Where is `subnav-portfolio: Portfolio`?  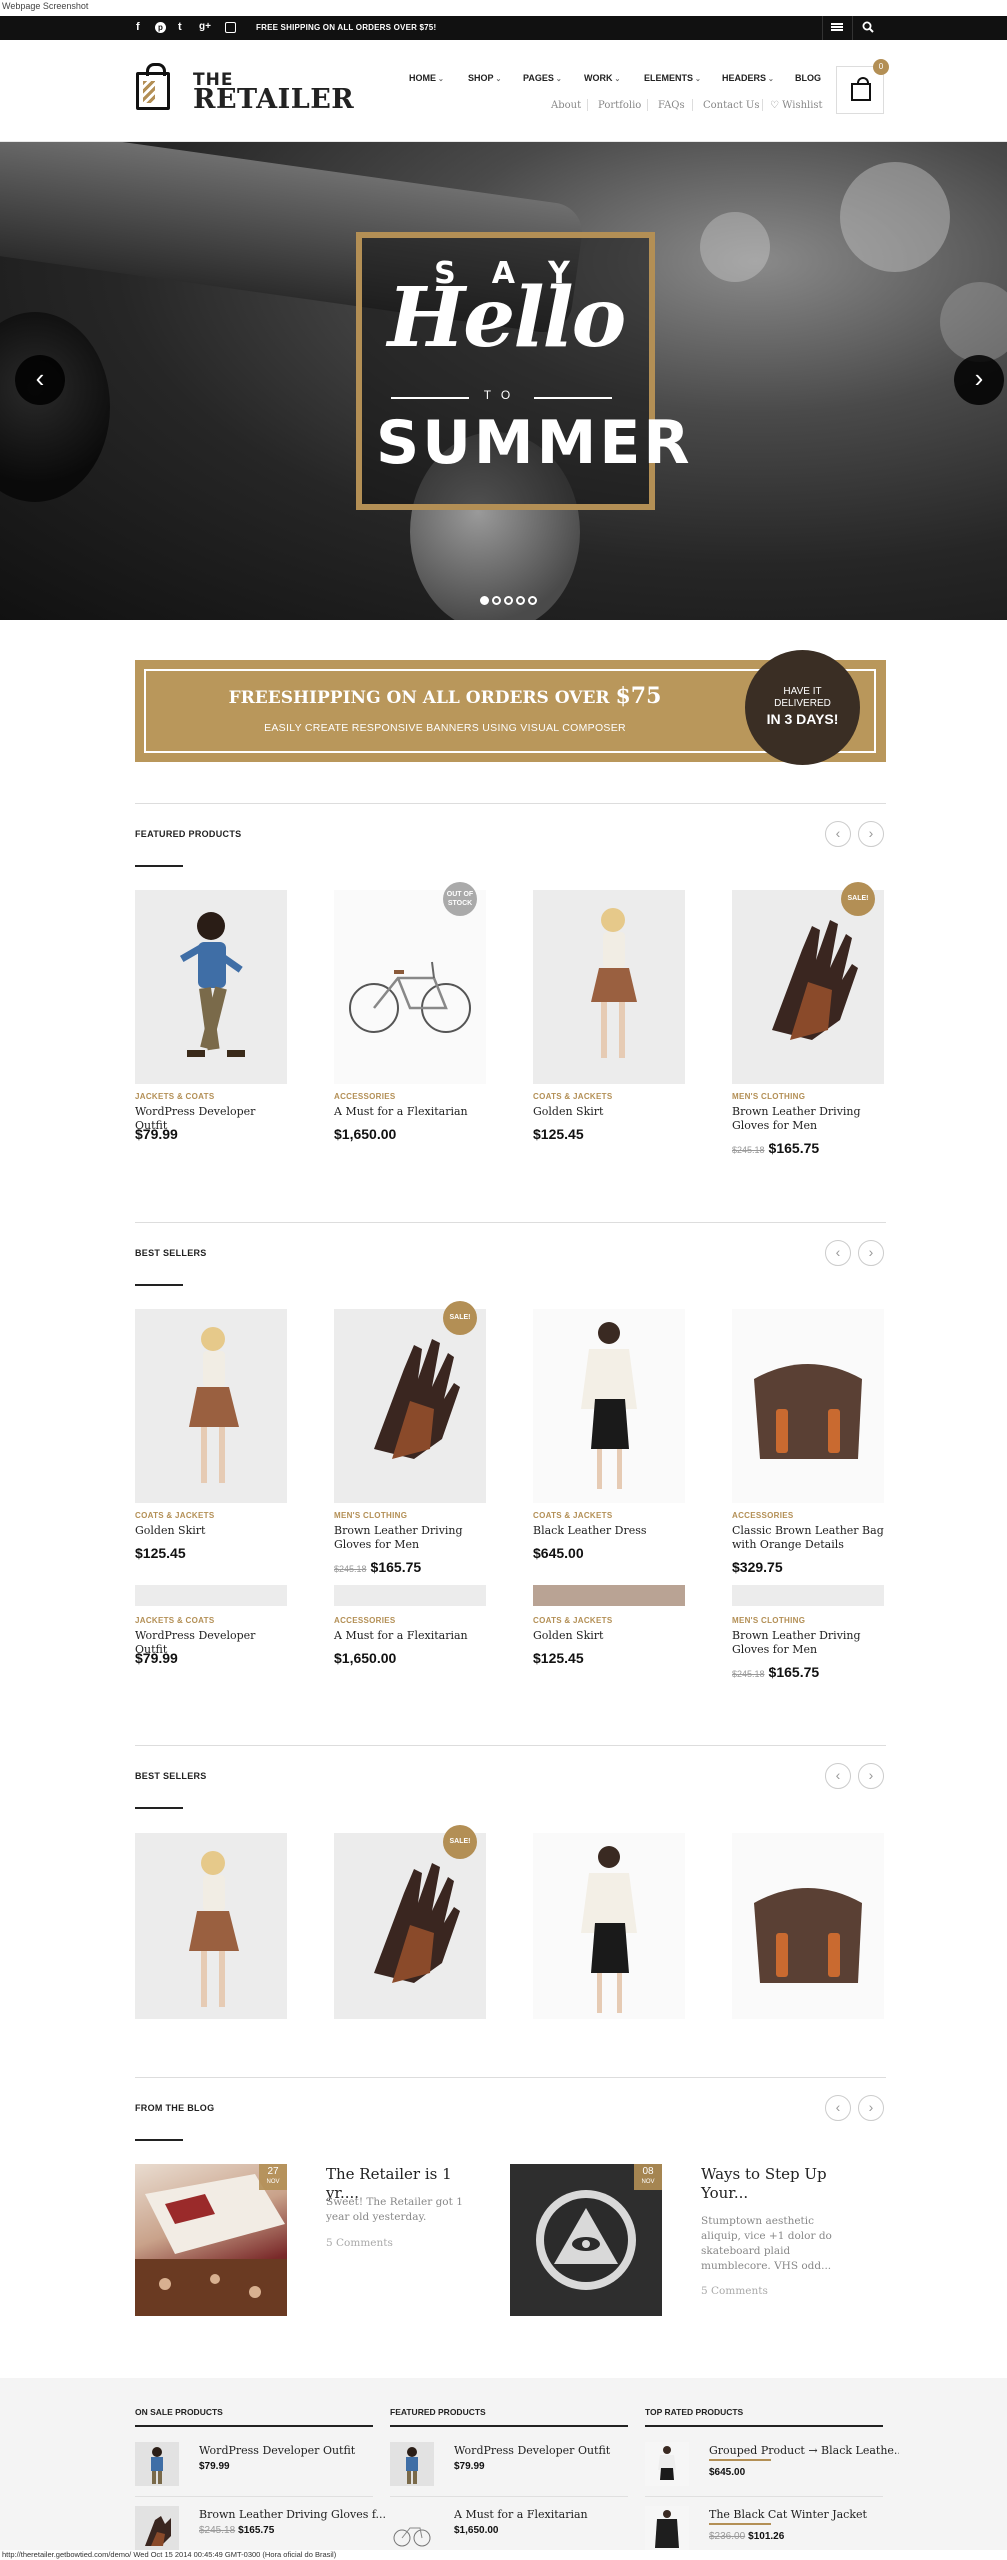
subnav-portfolio: Portfolio is located at coordinates (619, 105).